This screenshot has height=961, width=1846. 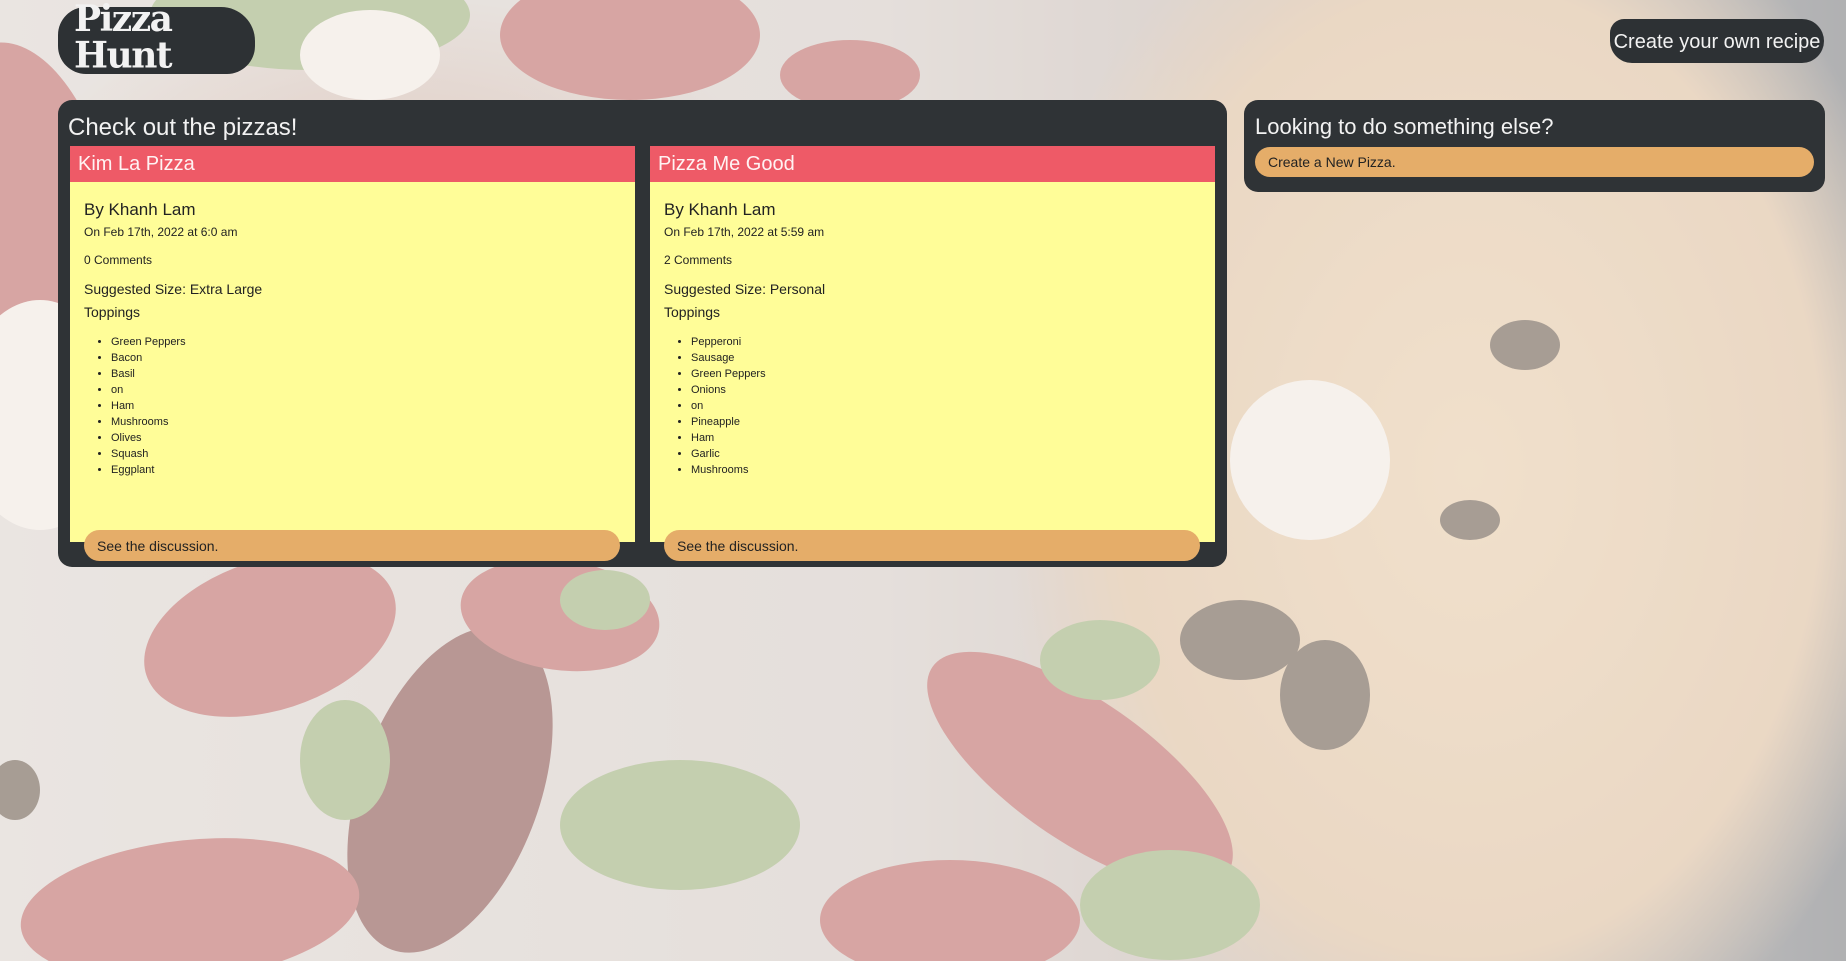 What do you see at coordinates (698, 260) in the screenshot?
I see `pizza-comment-count: 2 Comments` at bounding box center [698, 260].